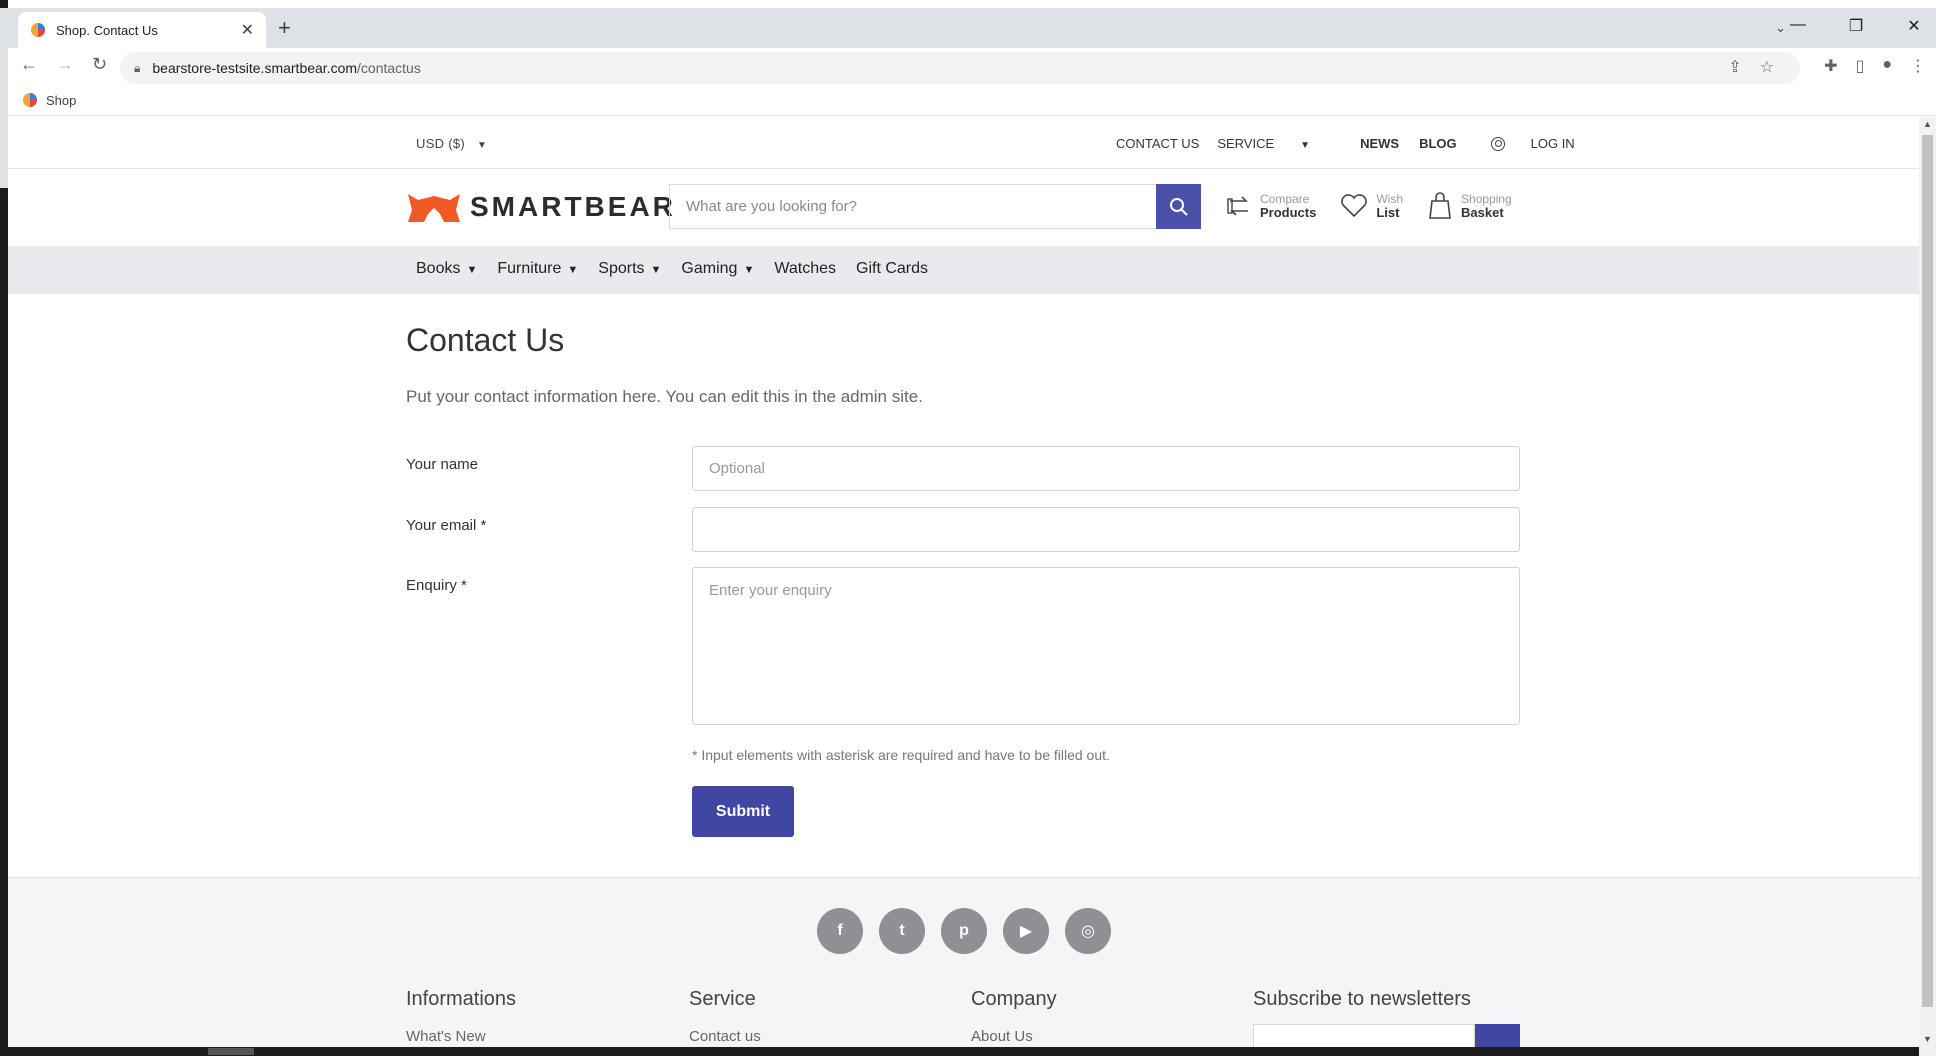  I want to click on email-row: Your email *, so click(446, 526).